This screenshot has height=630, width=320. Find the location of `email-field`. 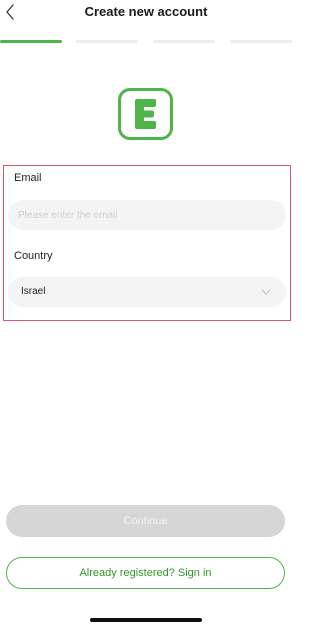

email-field is located at coordinates (147, 215).